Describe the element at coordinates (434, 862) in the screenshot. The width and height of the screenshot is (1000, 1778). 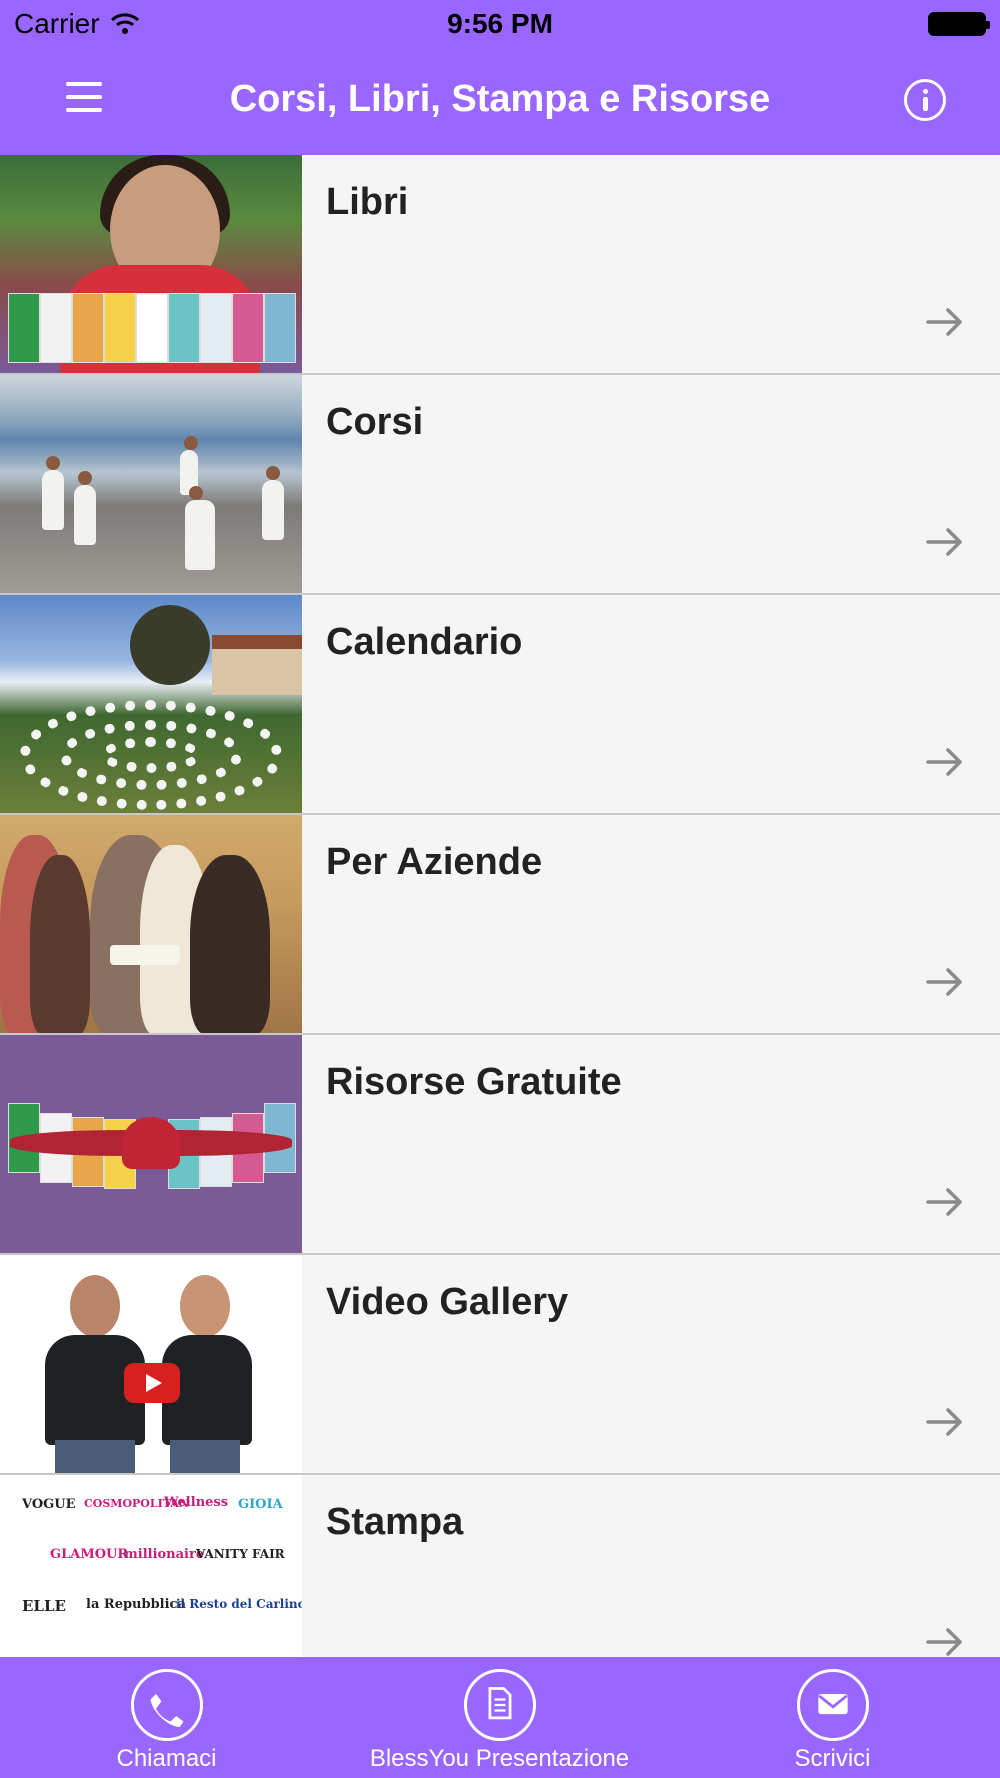
I see `list-item-label: Per Aziende` at that location.